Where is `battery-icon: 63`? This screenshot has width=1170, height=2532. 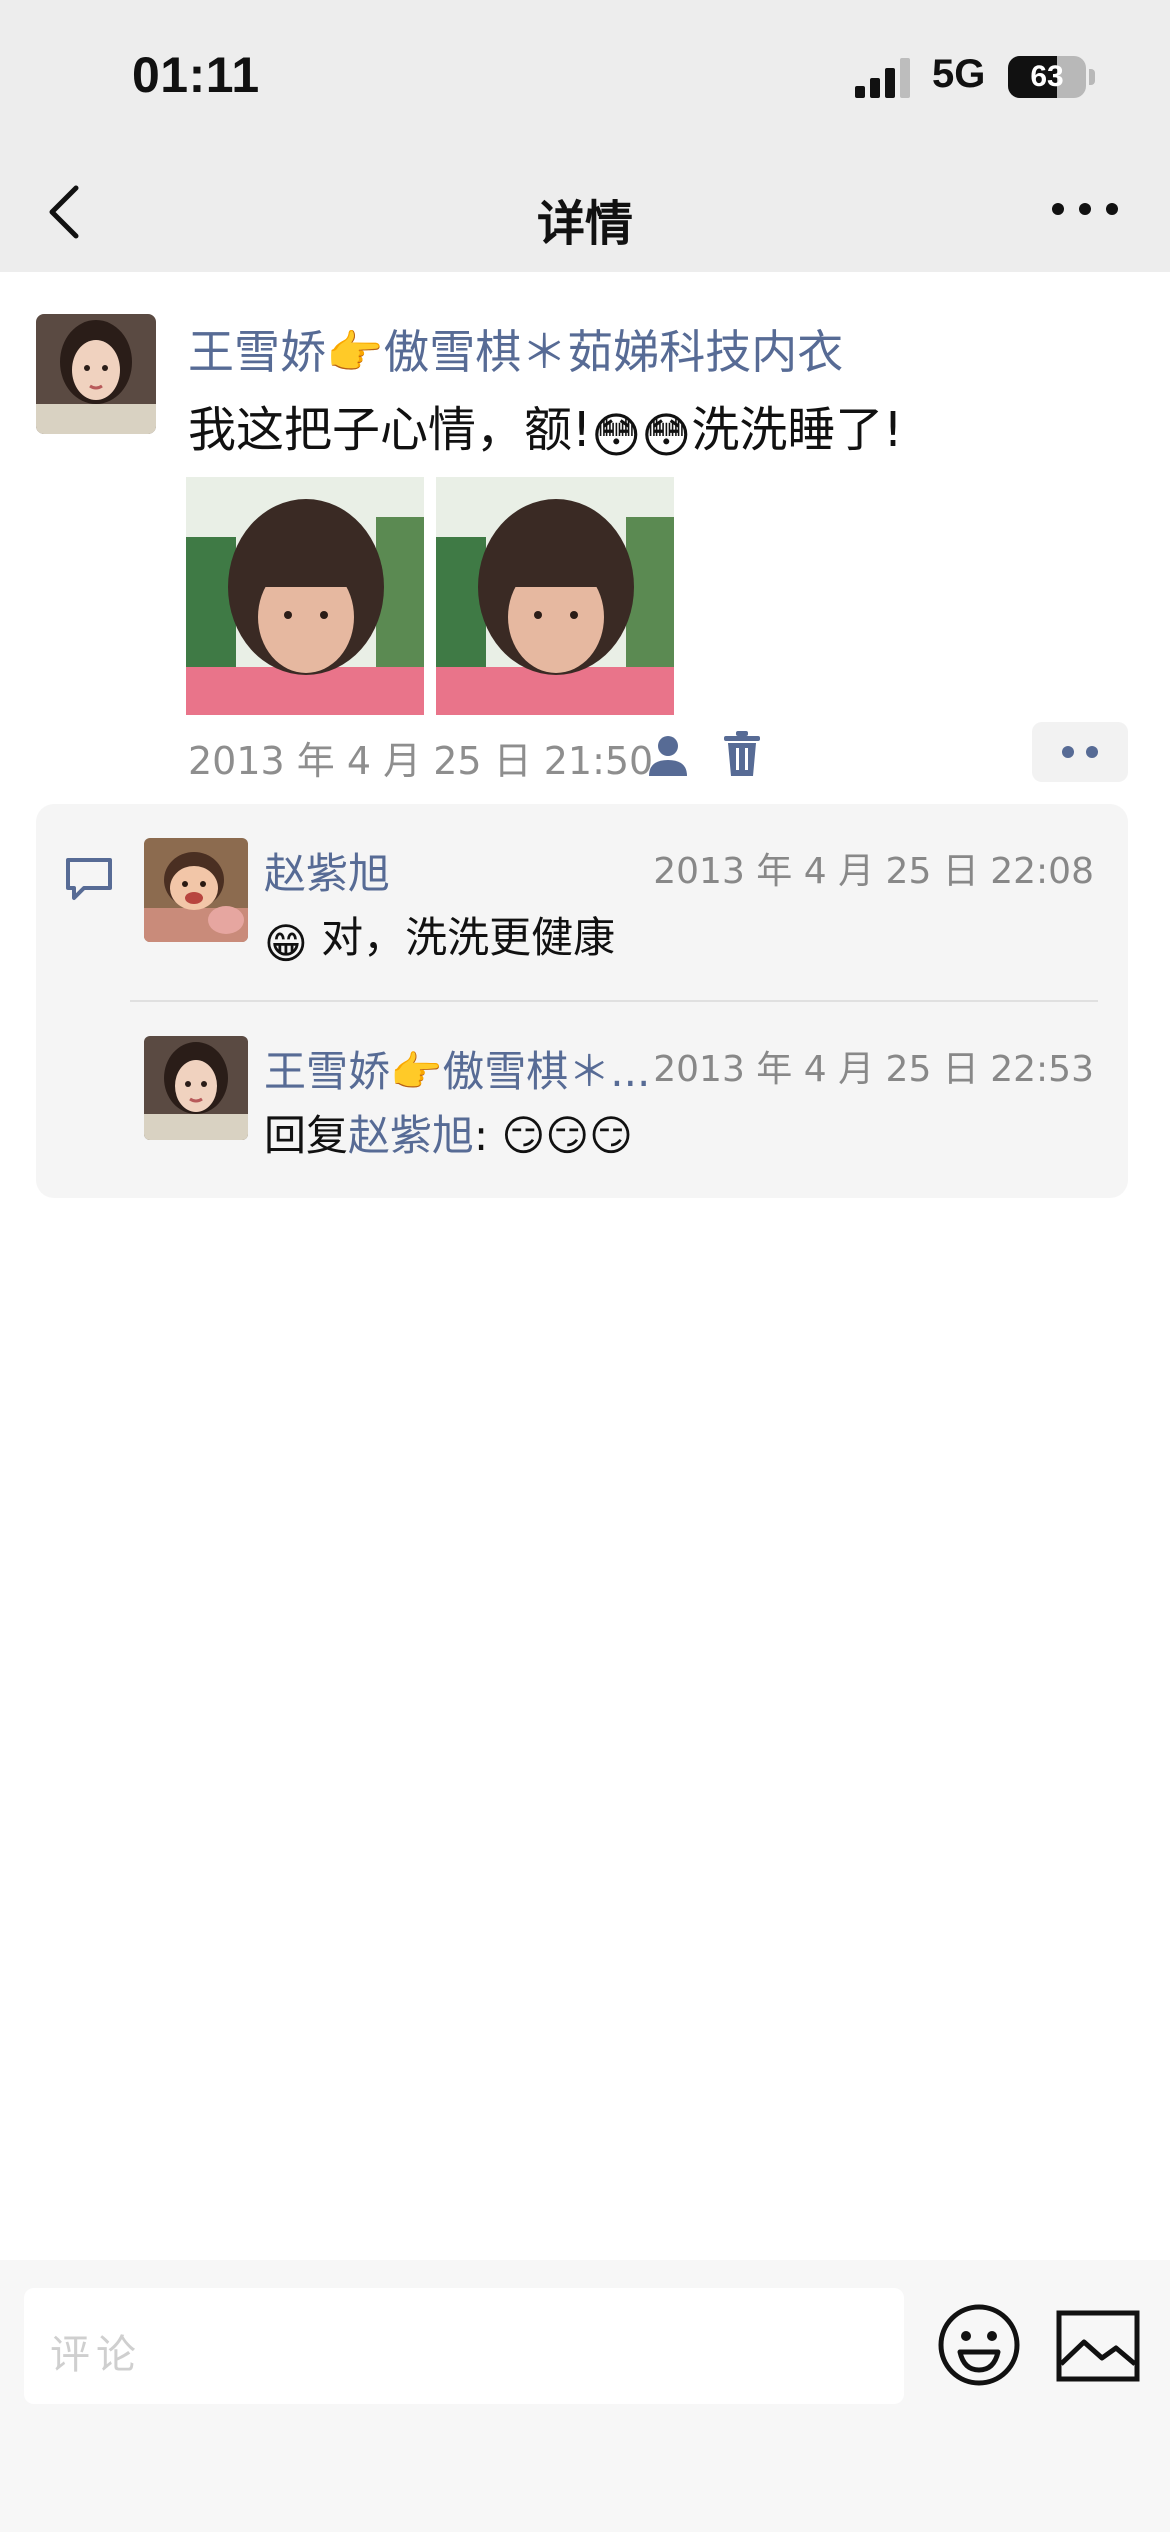 battery-icon: 63 is located at coordinates (1047, 77).